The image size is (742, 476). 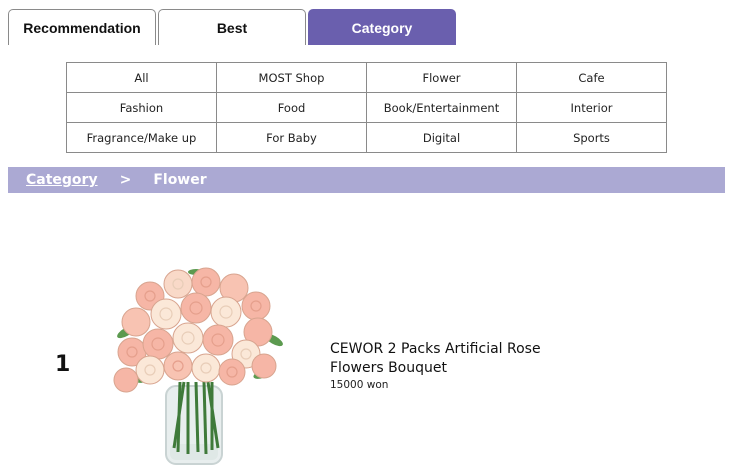 I want to click on product-price: 15000 won, so click(x=359, y=385).